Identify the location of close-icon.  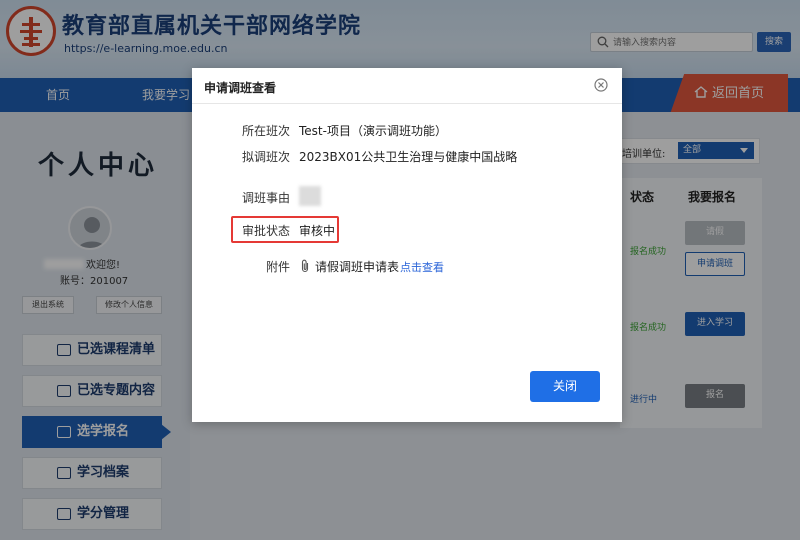
(601, 85).